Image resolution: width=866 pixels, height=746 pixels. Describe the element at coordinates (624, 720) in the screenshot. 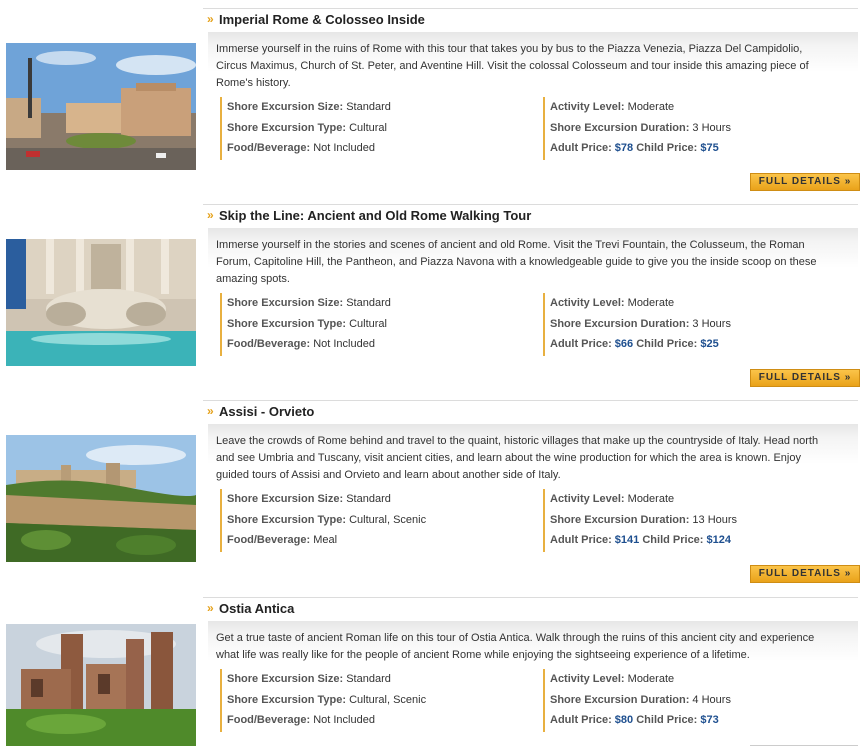

I see `adult-price: $80` at that location.